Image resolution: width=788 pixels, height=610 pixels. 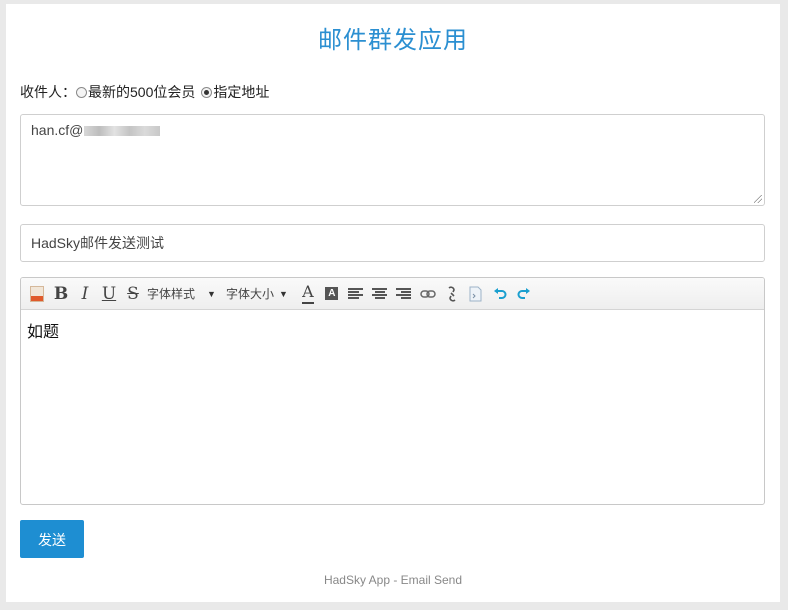 I want to click on recipient-address-textarea: han.cf@, so click(x=392, y=160).